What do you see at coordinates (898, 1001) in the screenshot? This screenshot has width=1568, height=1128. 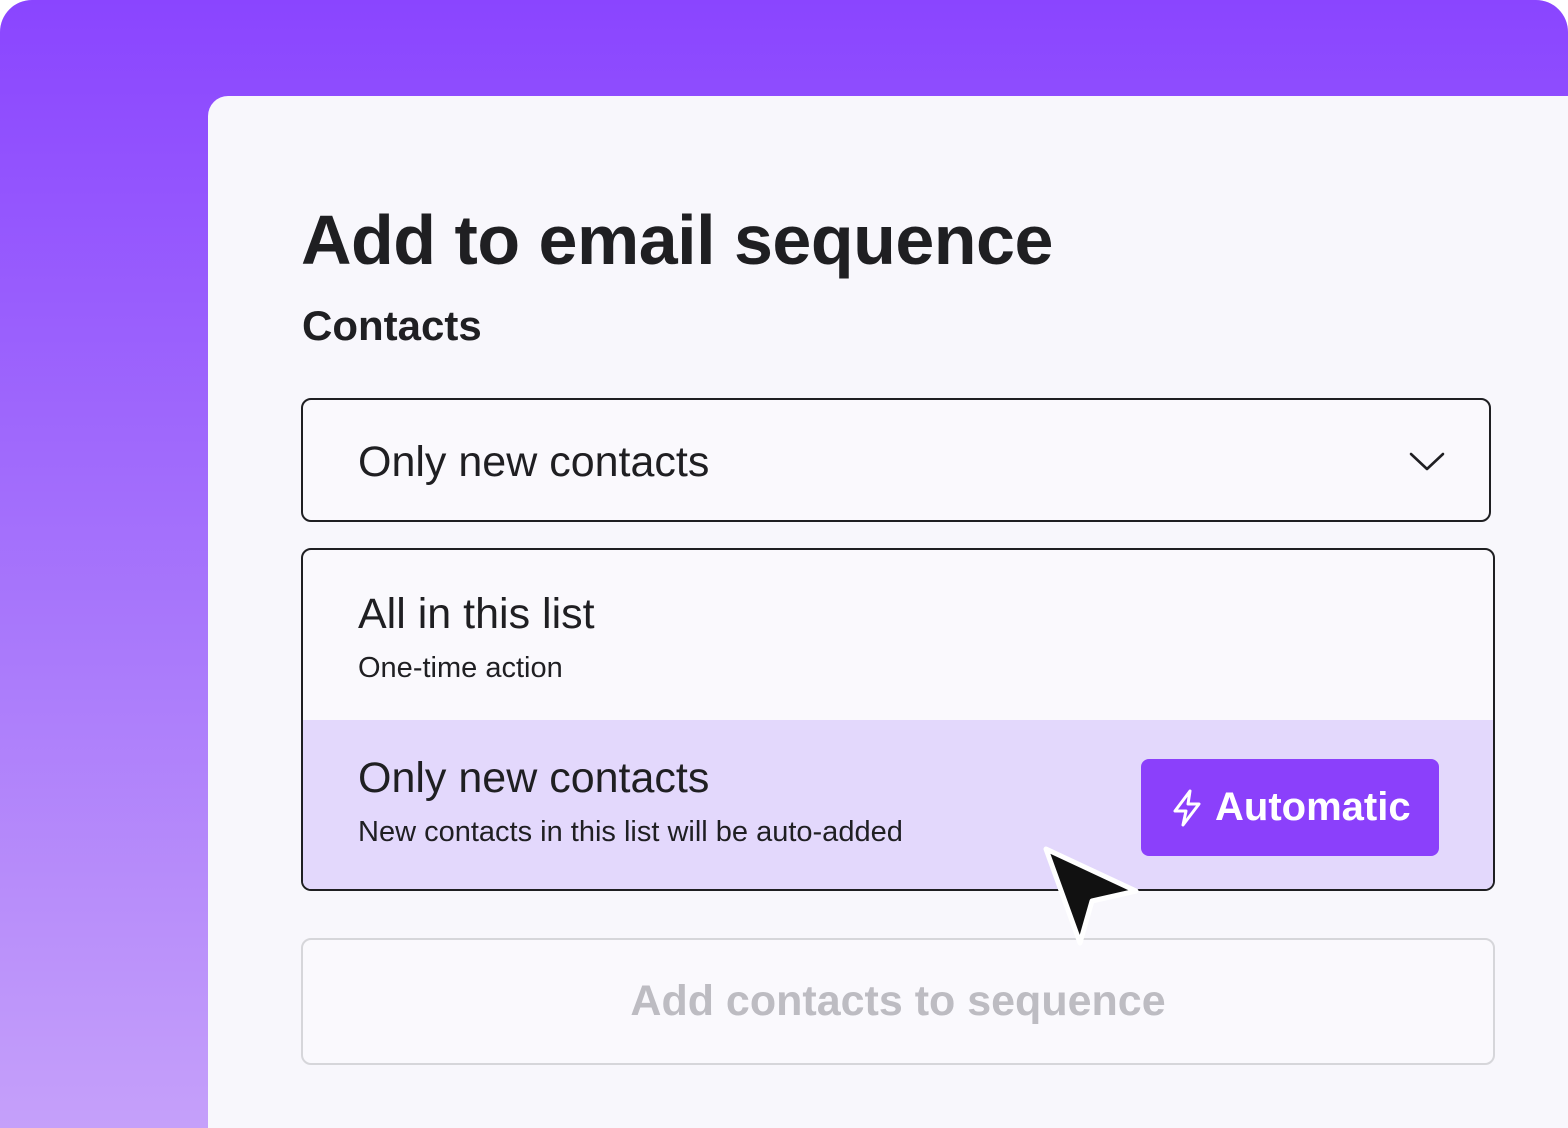 I see `add-contacts-button: Add contacts to sequence` at bounding box center [898, 1001].